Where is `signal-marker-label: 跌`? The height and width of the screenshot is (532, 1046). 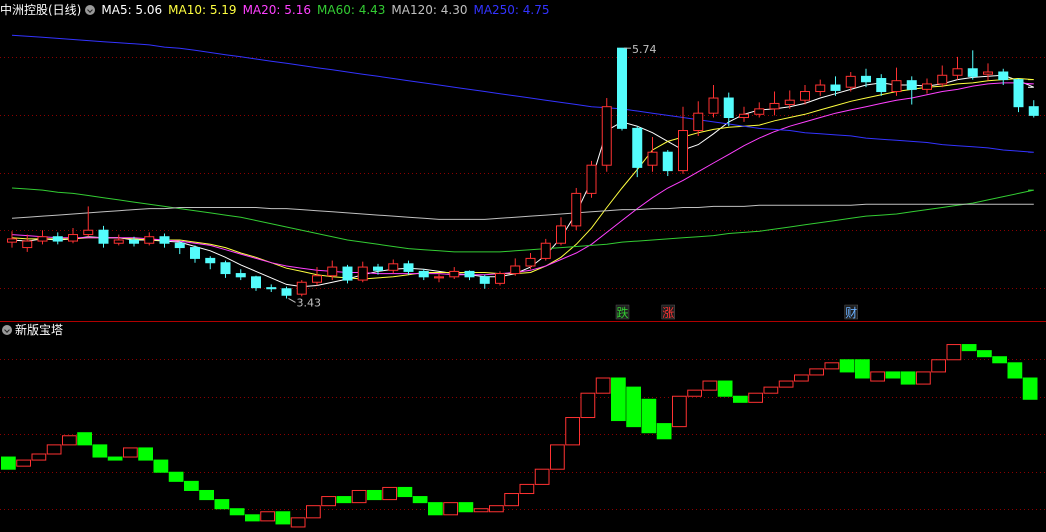 signal-marker-label: 跌 is located at coordinates (623, 312).